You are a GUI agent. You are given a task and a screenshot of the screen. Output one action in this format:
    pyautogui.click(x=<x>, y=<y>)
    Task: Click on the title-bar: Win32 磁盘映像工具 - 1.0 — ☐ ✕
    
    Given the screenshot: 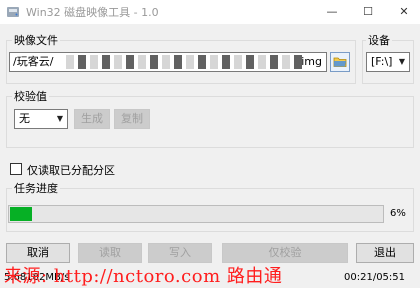 What is the action you would take?
    pyautogui.click(x=210, y=12)
    